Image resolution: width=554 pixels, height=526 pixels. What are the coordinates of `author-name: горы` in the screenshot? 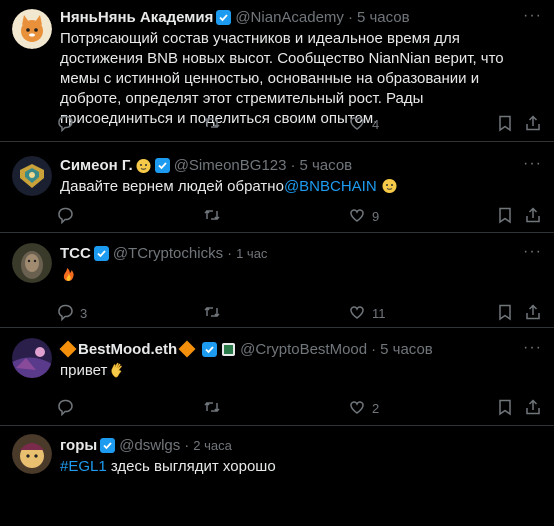 It's located at (78, 445).